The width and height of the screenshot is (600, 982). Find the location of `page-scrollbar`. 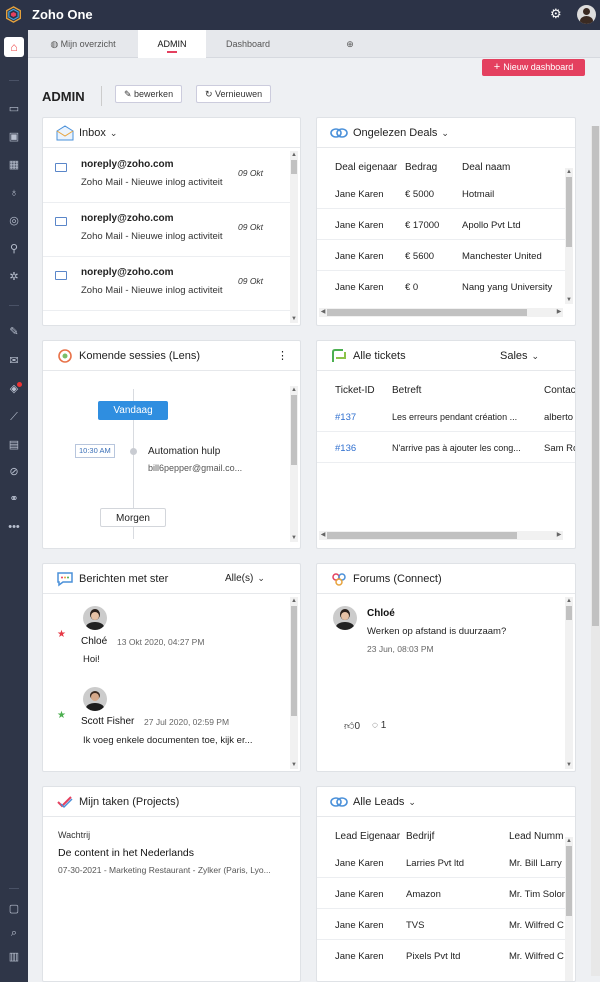

page-scrollbar is located at coordinates (595, 551).